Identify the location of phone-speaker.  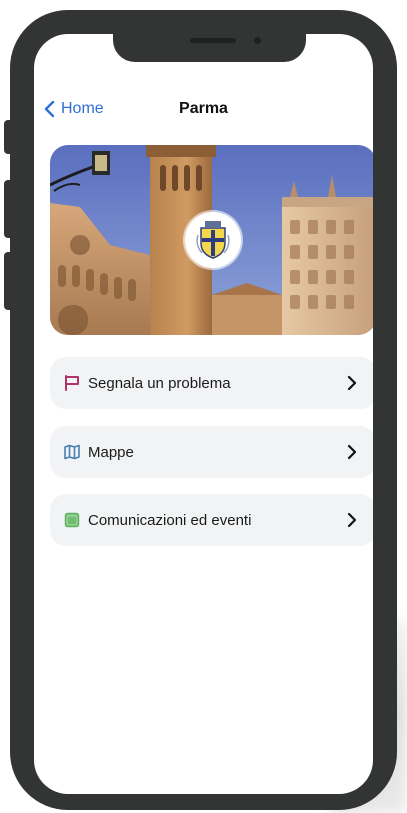
(213, 40).